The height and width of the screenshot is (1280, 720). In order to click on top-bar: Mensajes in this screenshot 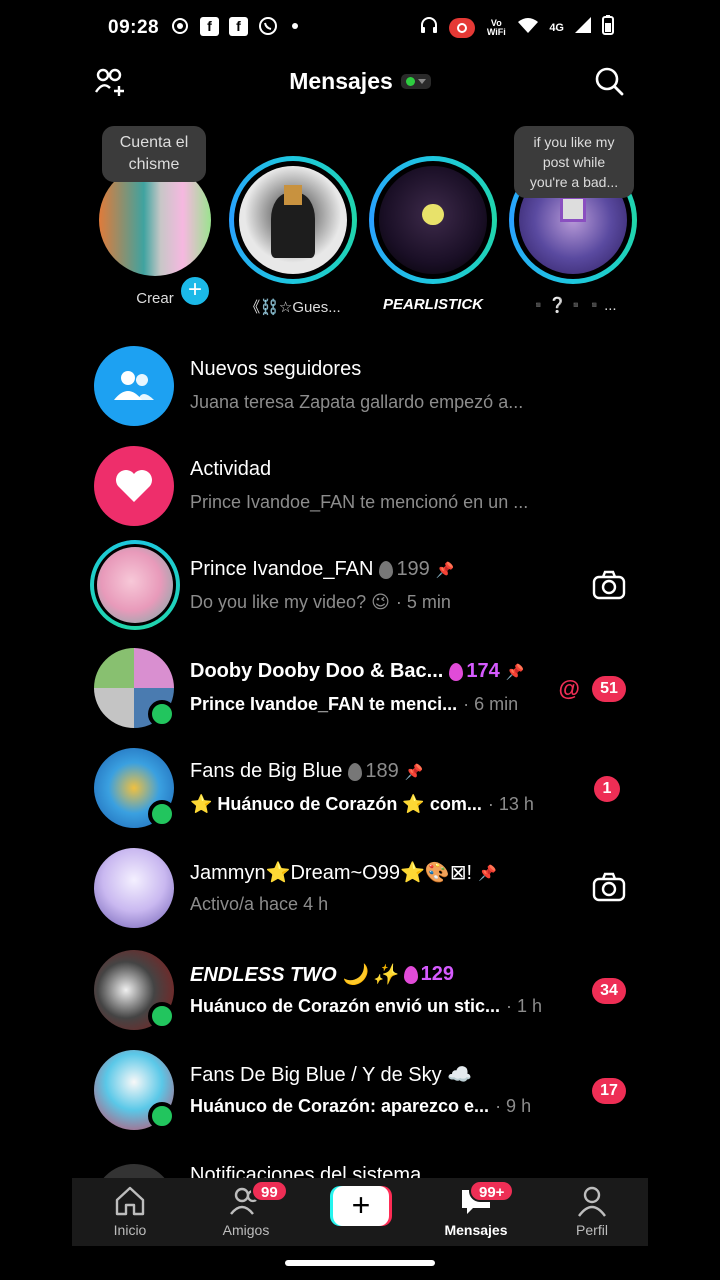, I will do `click(360, 82)`.